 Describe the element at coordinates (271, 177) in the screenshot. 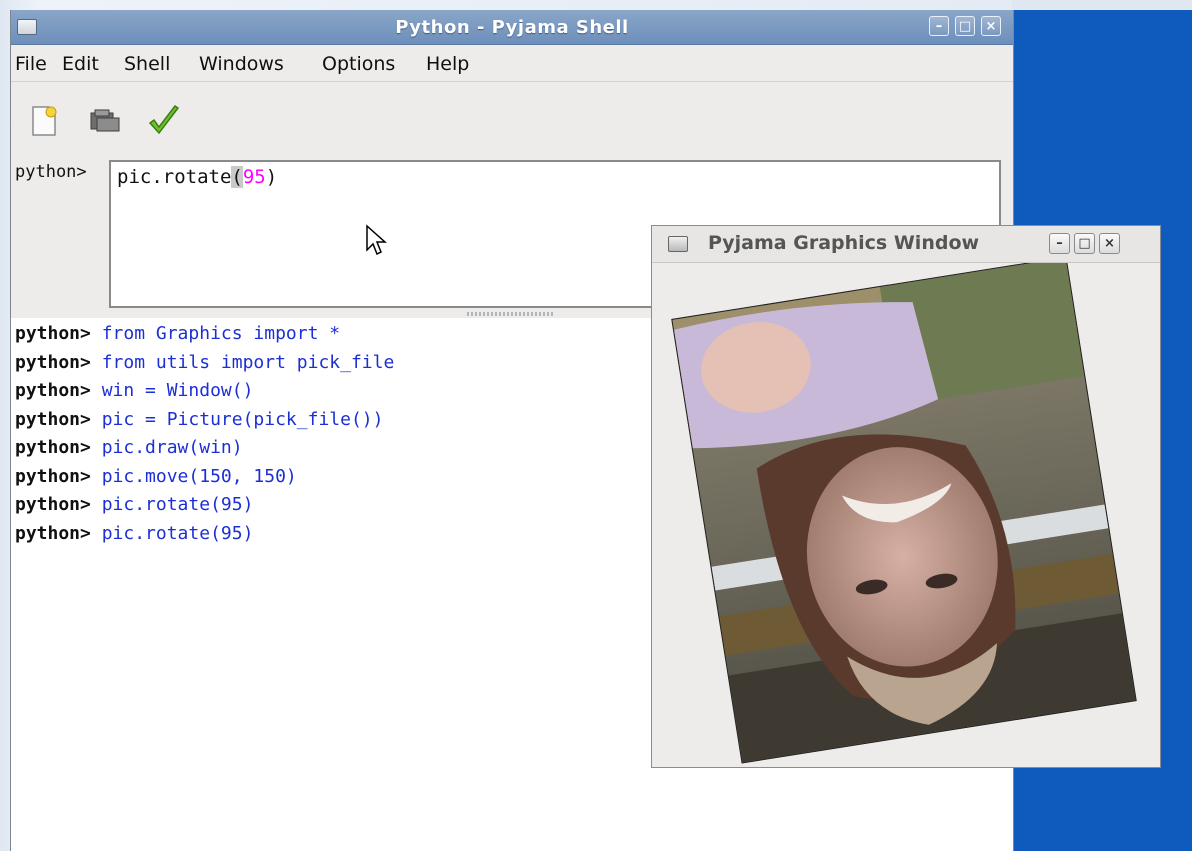

I see `input-paren-close: )` at that location.